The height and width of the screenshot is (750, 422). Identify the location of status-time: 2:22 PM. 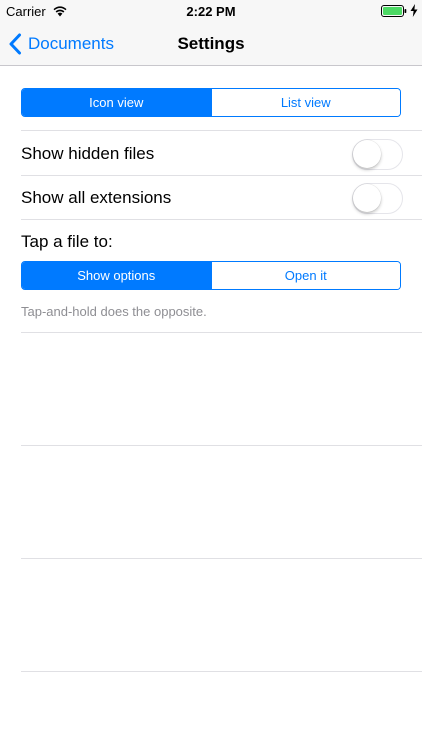
(211, 11).